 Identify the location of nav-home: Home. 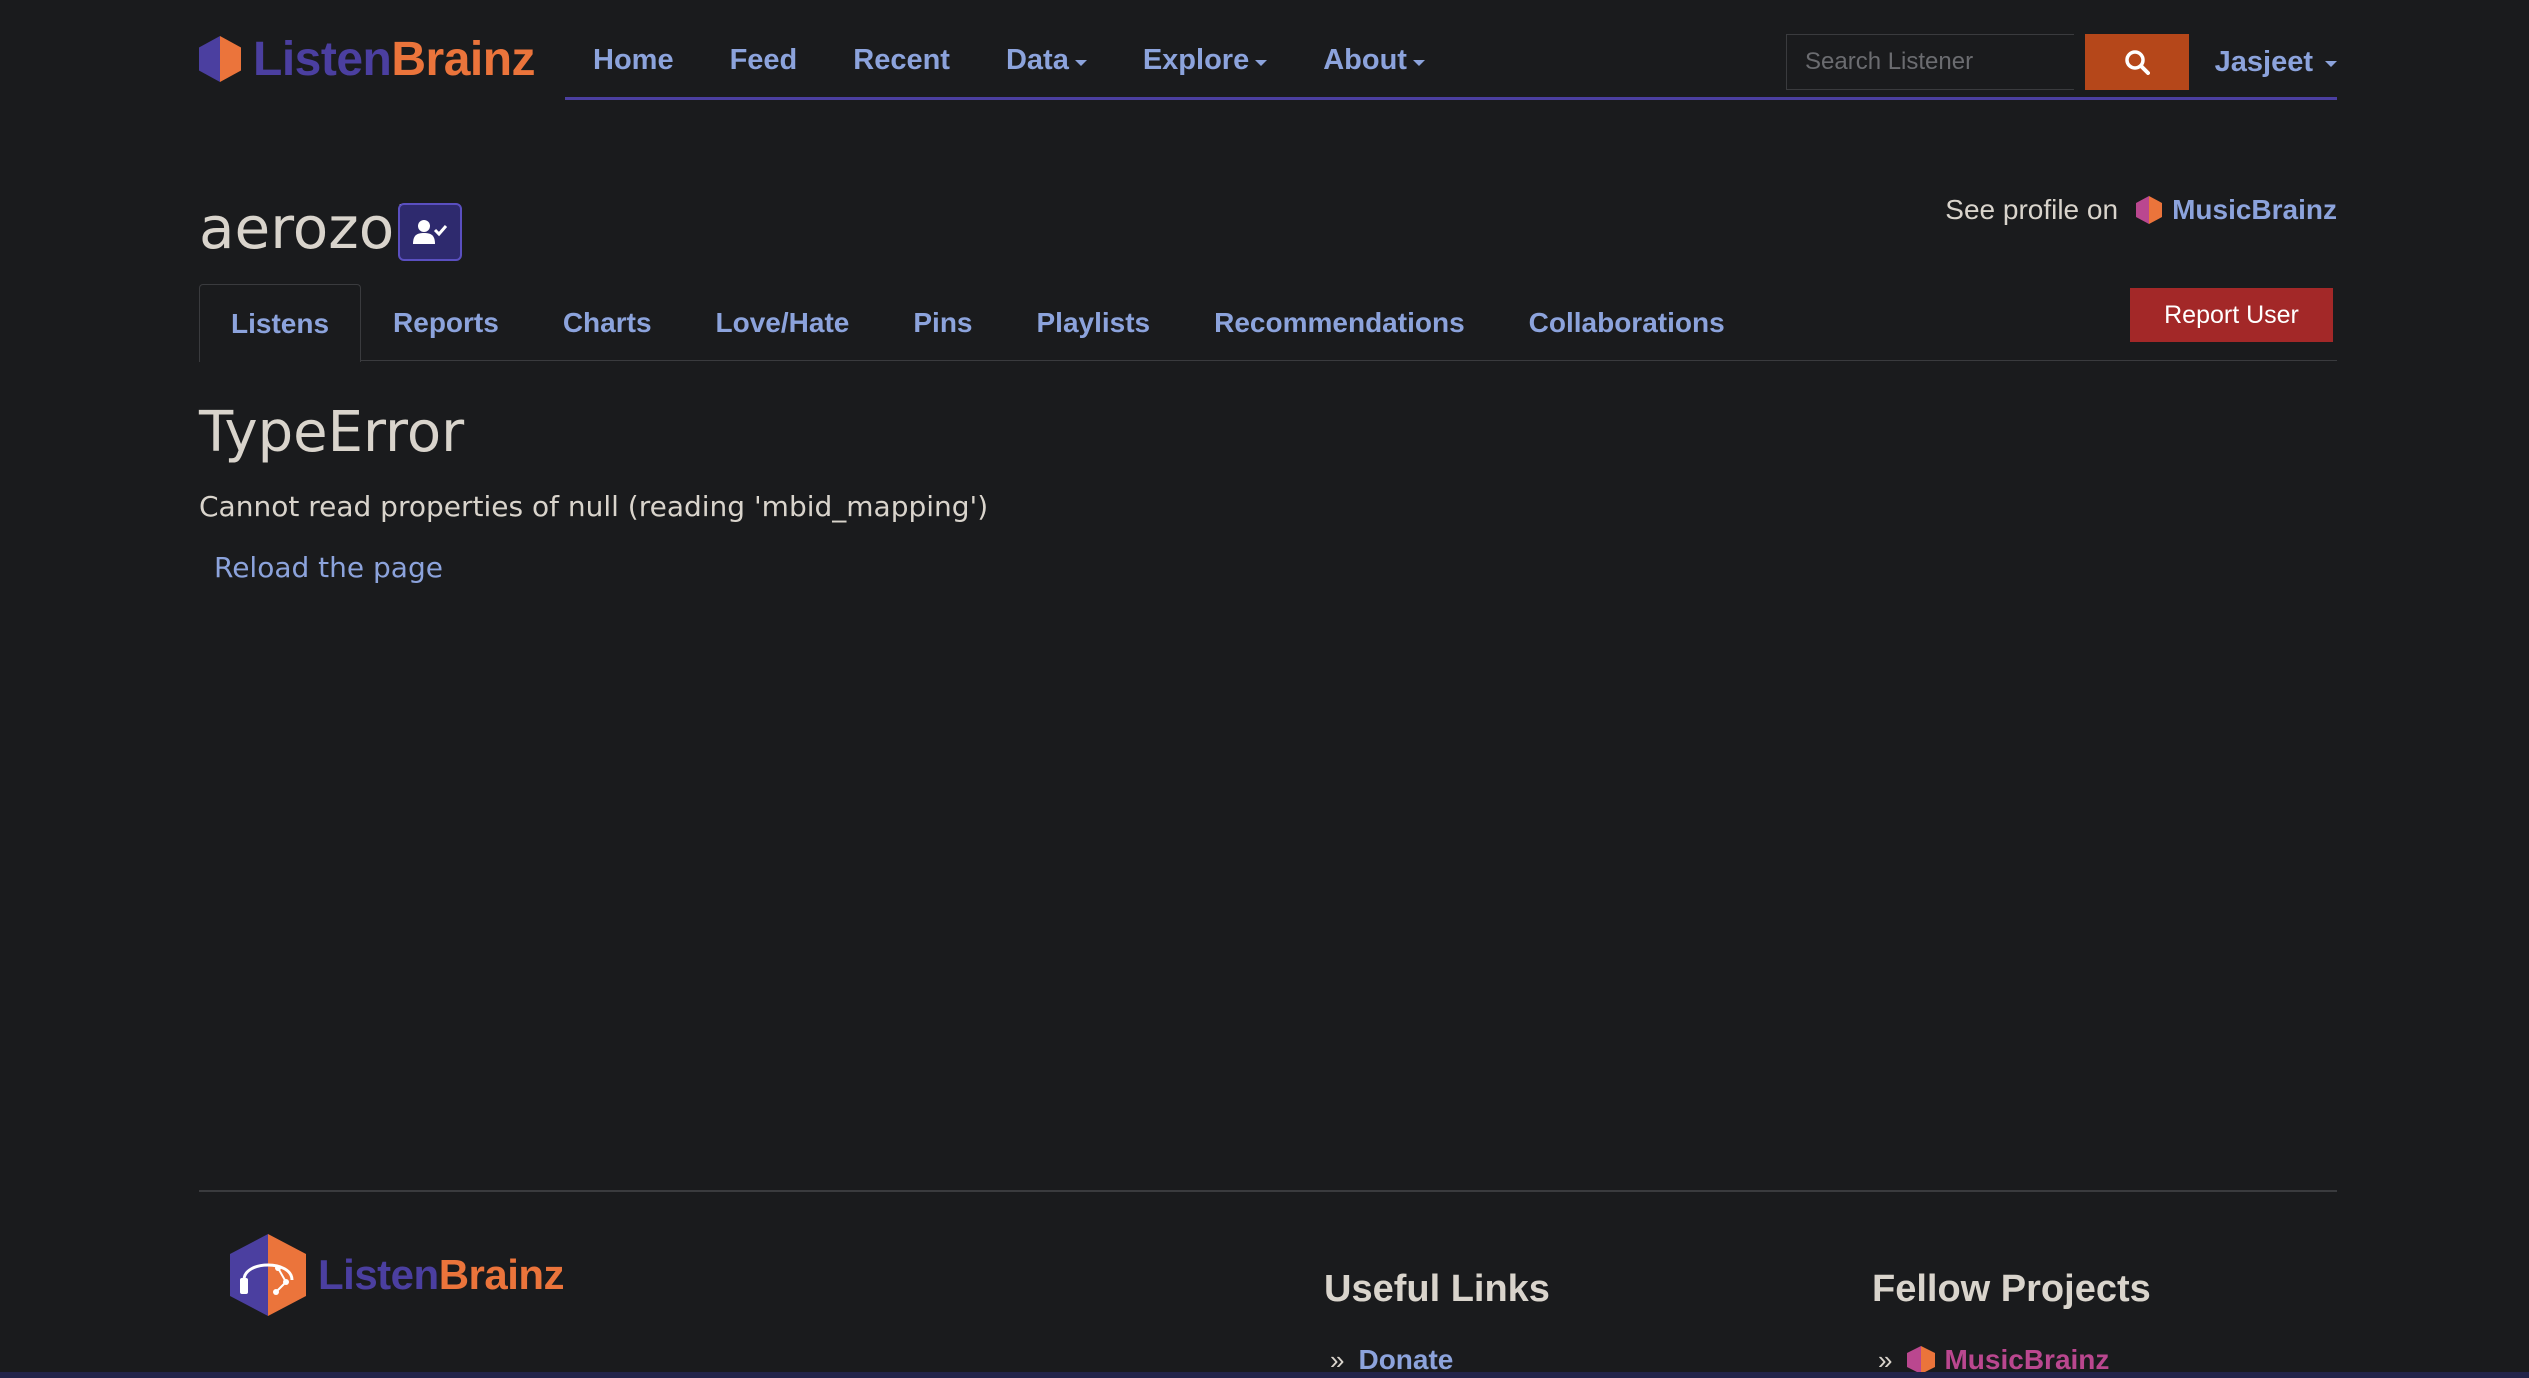
(633, 60).